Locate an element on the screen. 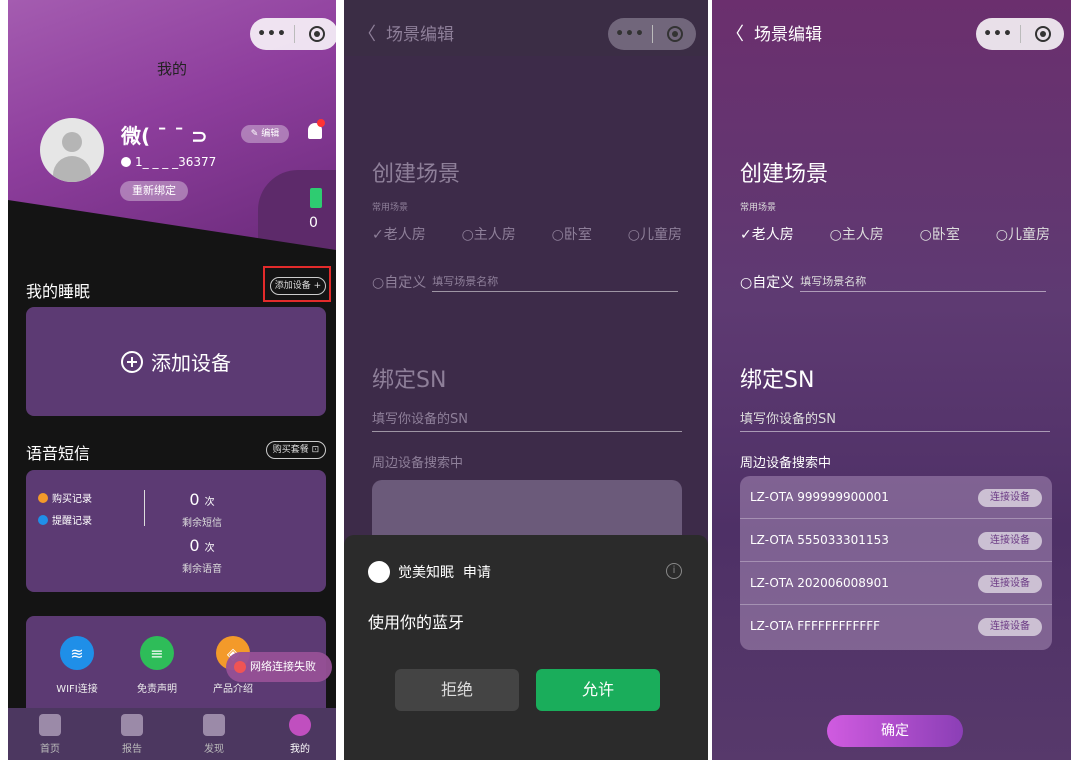 Image resolution: width=1071 pixels, height=760 pixels. reminder-record-label: 提醒记录 is located at coordinates (72, 521).